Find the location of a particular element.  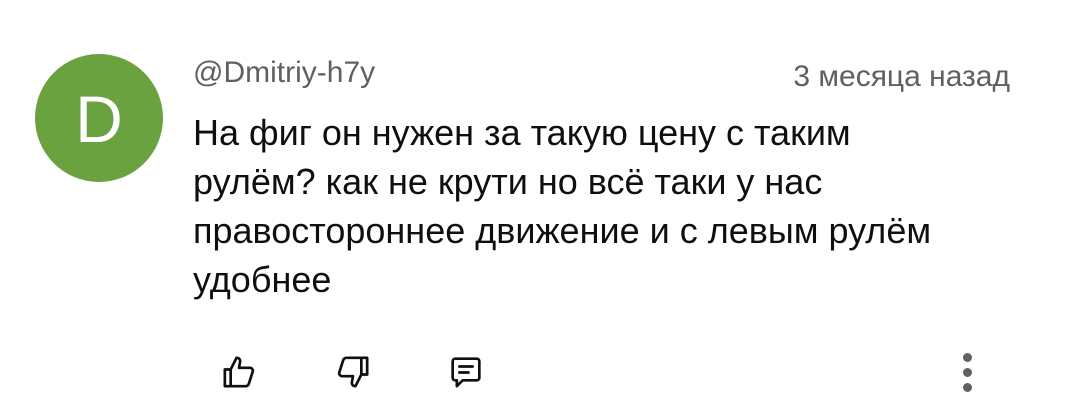

like-button is located at coordinates (239, 372).